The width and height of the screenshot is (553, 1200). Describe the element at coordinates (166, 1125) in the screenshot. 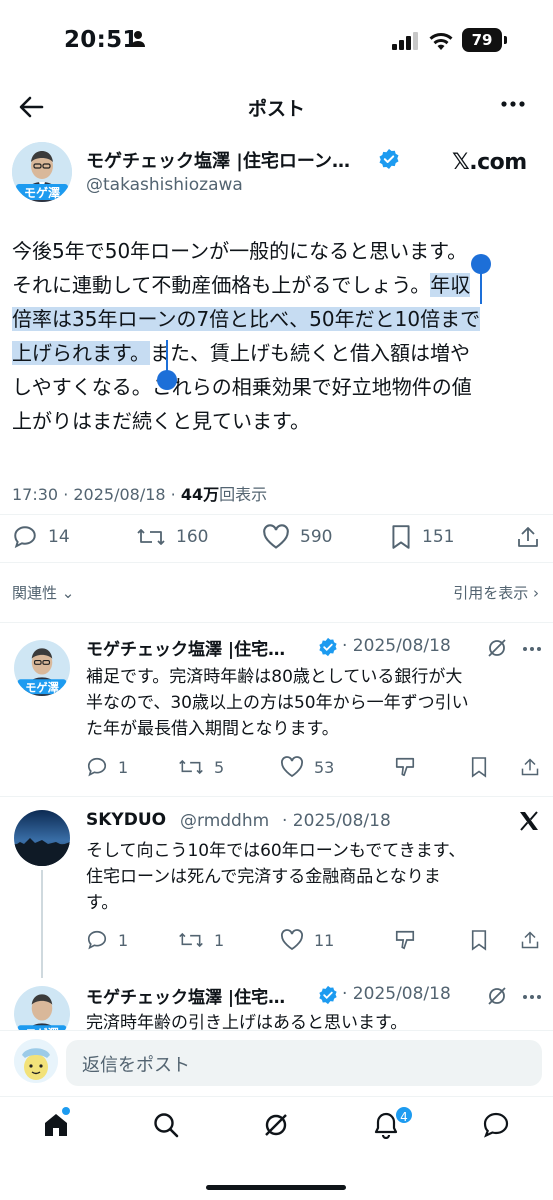

I see `search-icon` at that location.